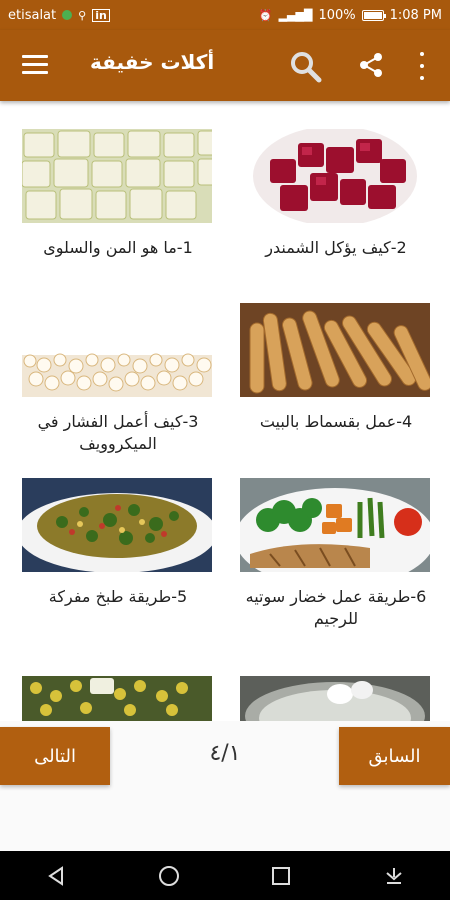 The image size is (450, 900). Describe the element at coordinates (225, 875) in the screenshot. I see `system-nav-bar` at that location.